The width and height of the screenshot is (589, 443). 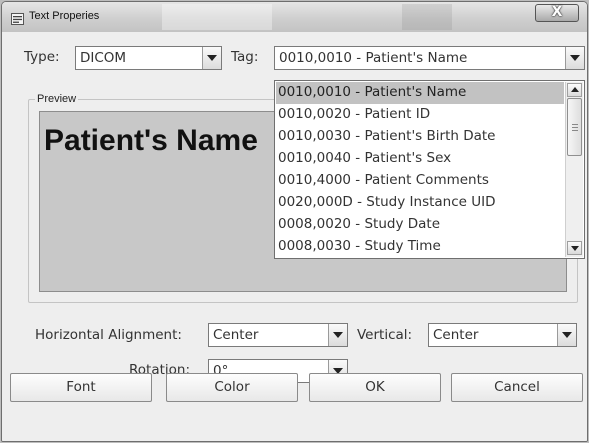 What do you see at coordinates (574, 248) in the screenshot?
I see `scroll-down-icon` at bounding box center [574, 248].